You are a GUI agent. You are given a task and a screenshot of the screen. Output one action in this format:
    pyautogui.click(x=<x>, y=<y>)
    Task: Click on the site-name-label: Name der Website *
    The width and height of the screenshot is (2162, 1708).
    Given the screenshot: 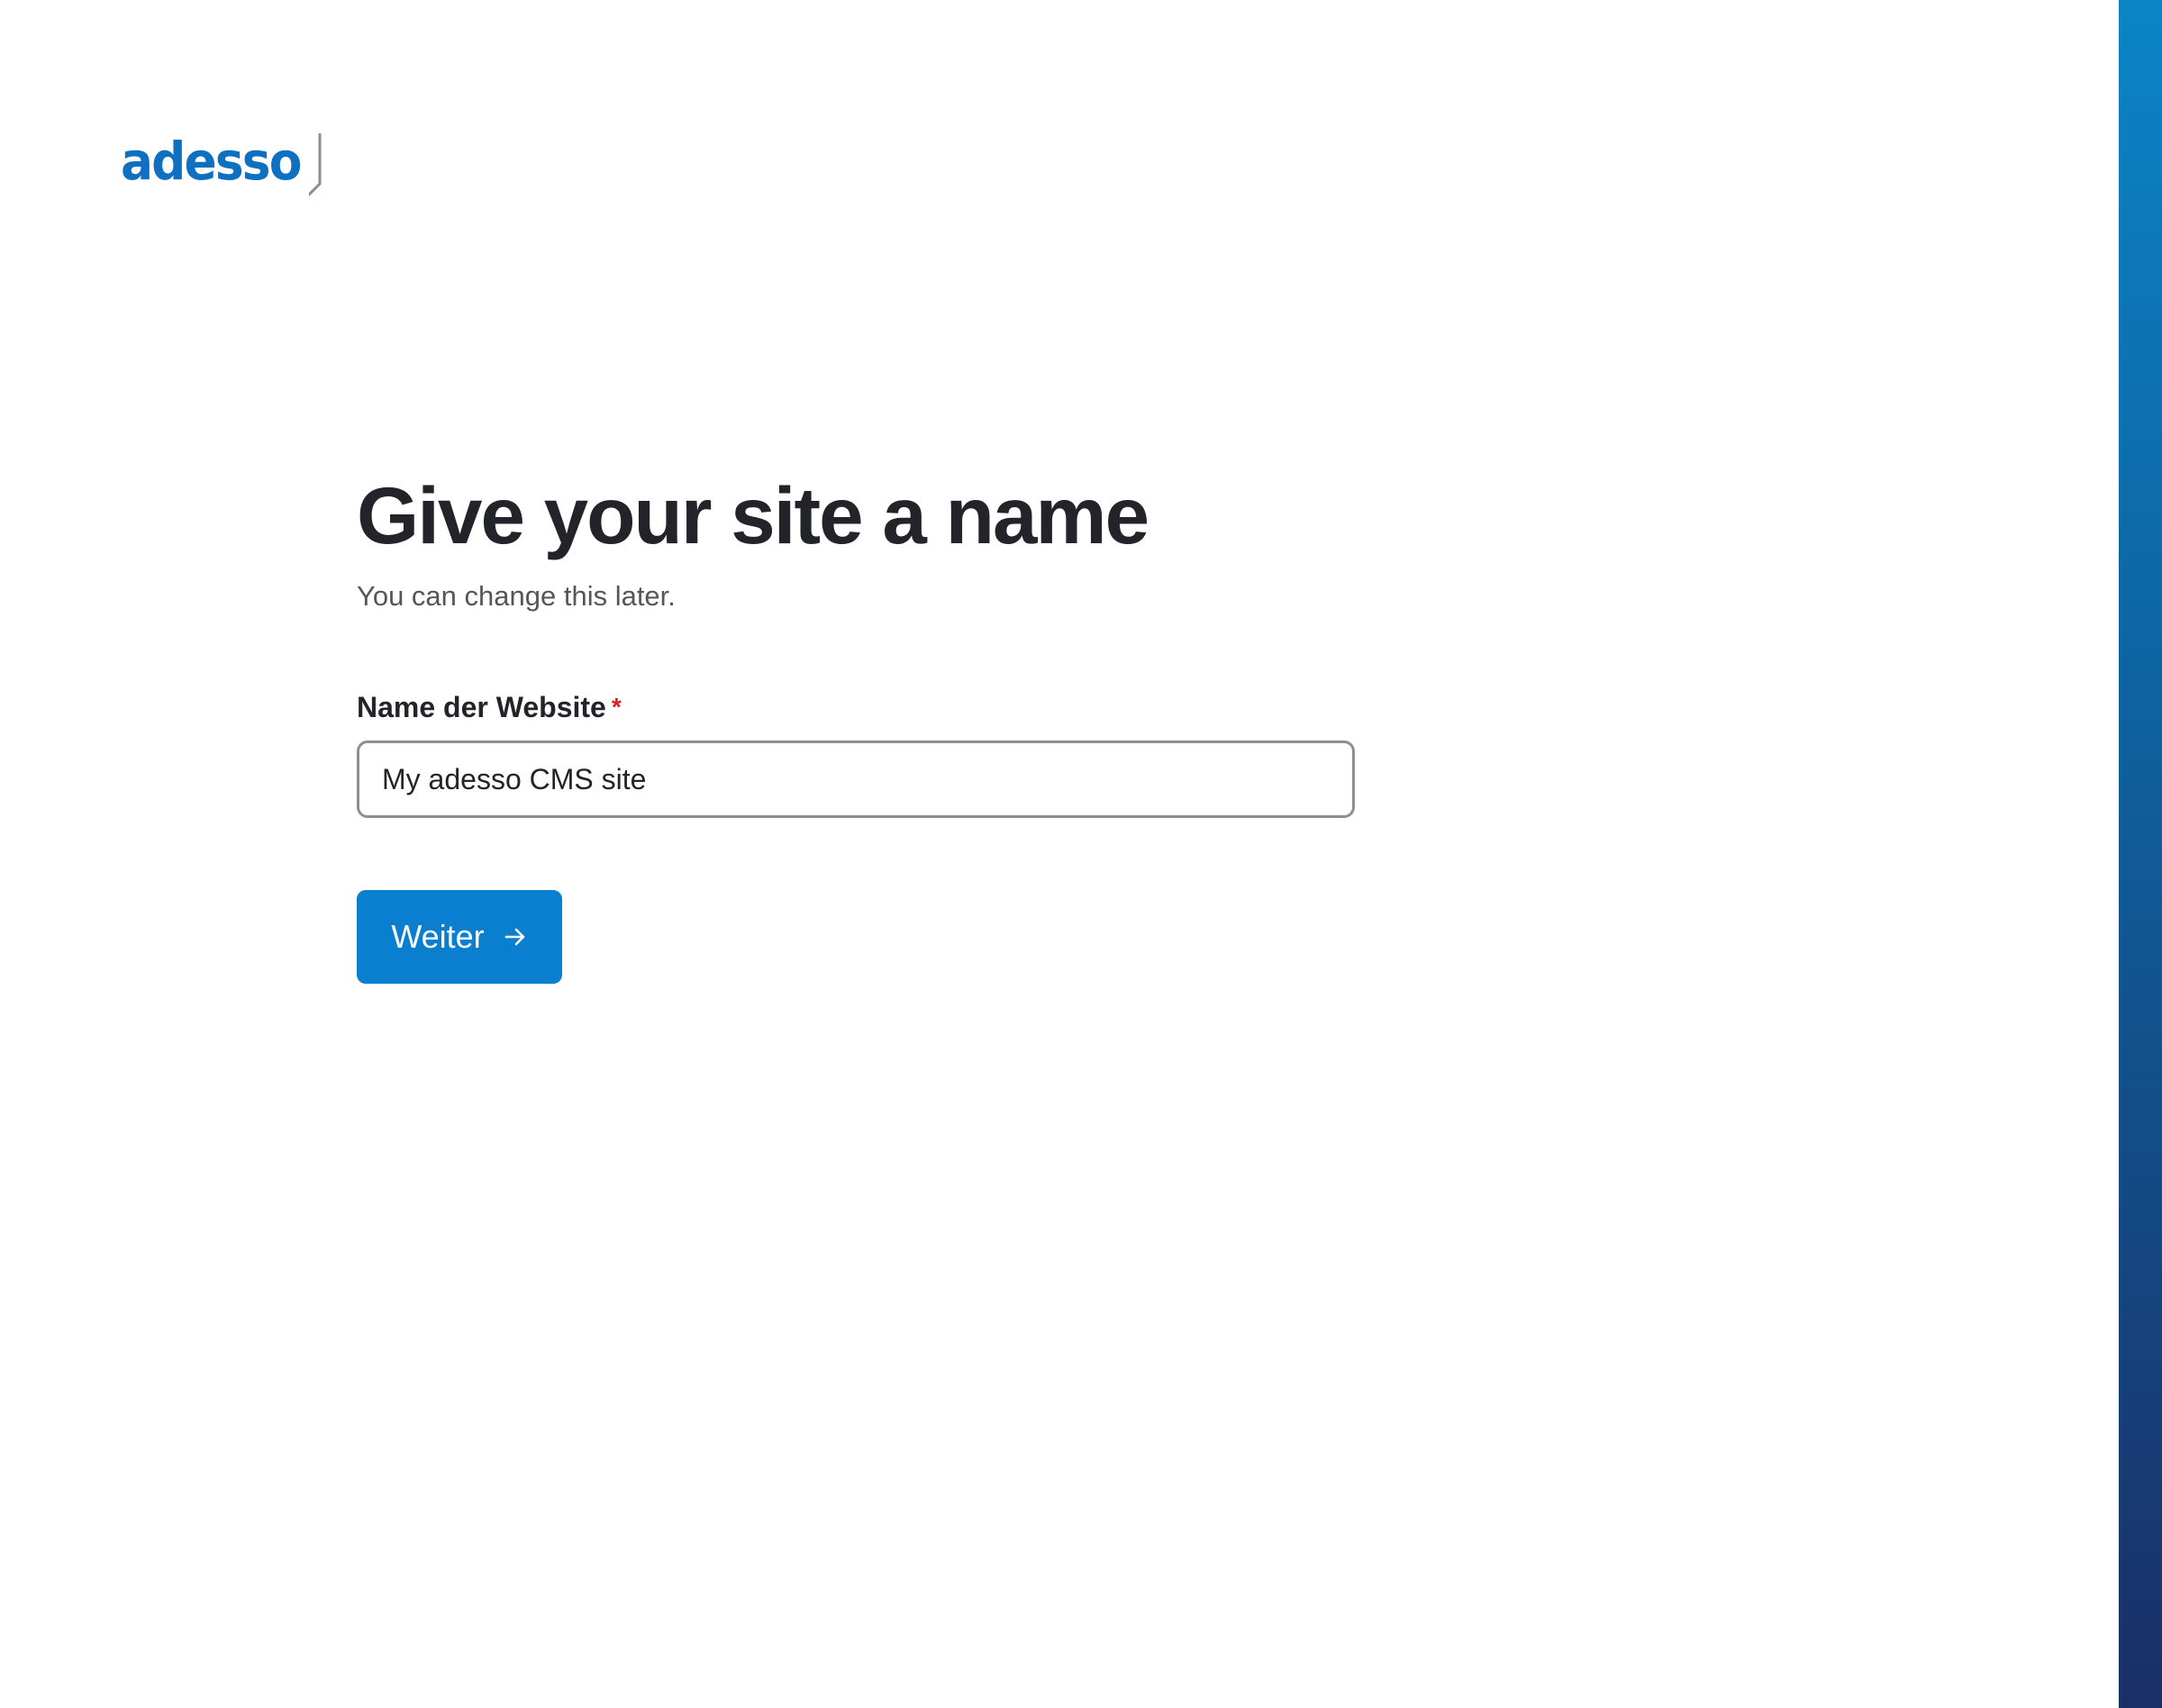 What is the action you would take?
    pyautogui.click(x=489, y=707)
    